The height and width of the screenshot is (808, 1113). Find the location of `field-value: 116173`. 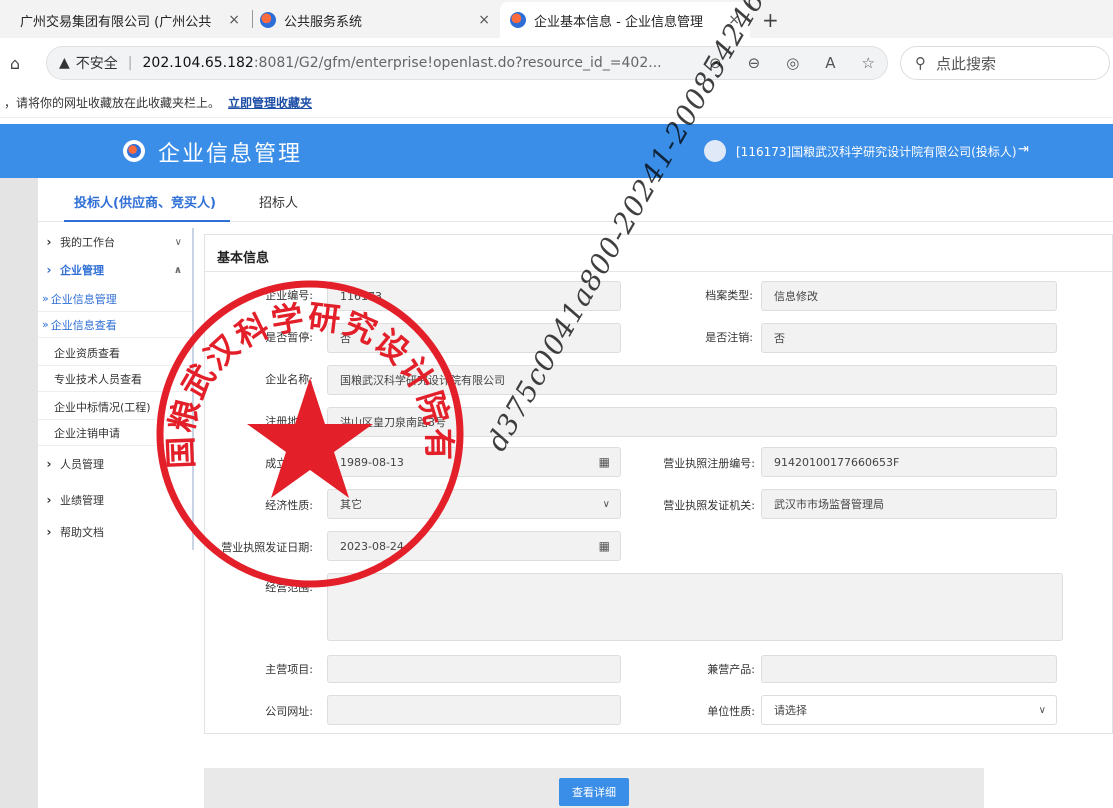

field-value: 116173 is located at coordinates (361, 296).